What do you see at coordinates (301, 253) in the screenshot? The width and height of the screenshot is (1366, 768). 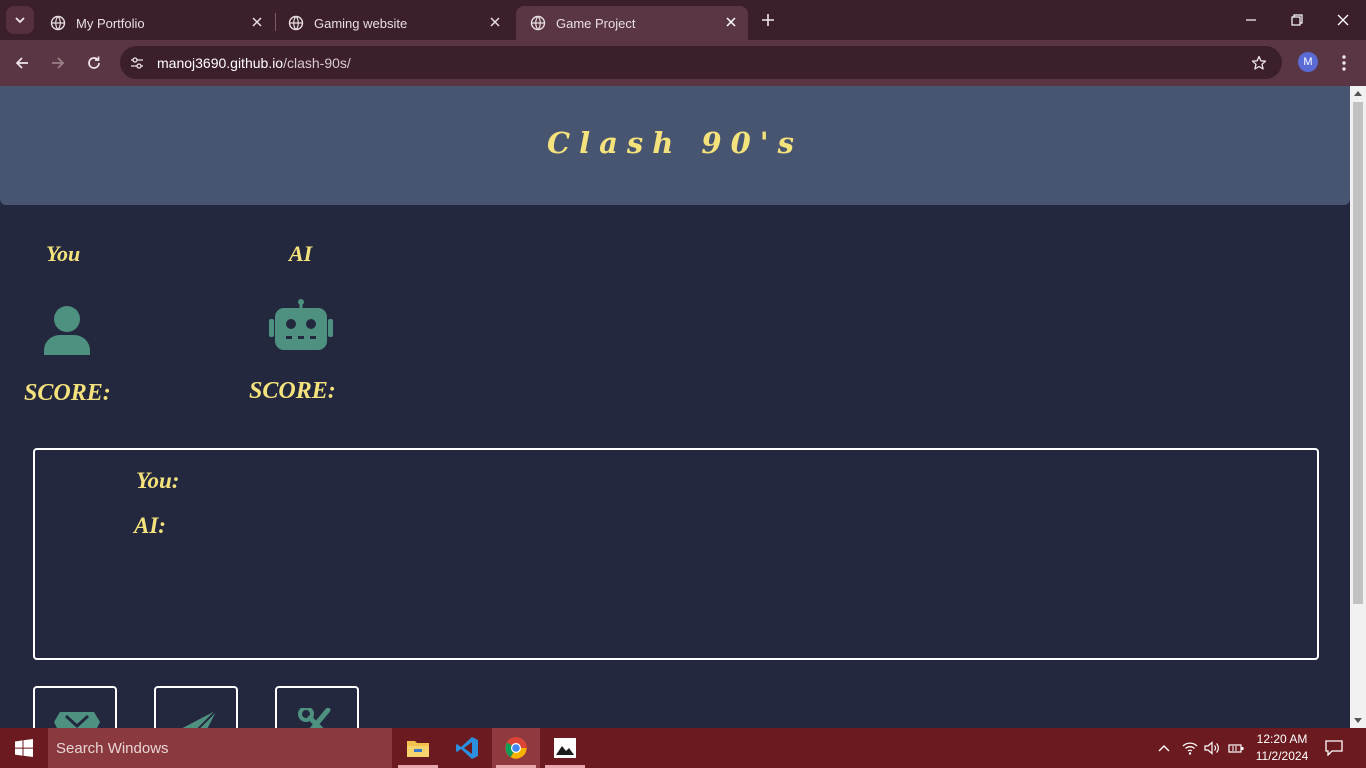 I see `ai-label: AI` at bounding box center [301, 253].